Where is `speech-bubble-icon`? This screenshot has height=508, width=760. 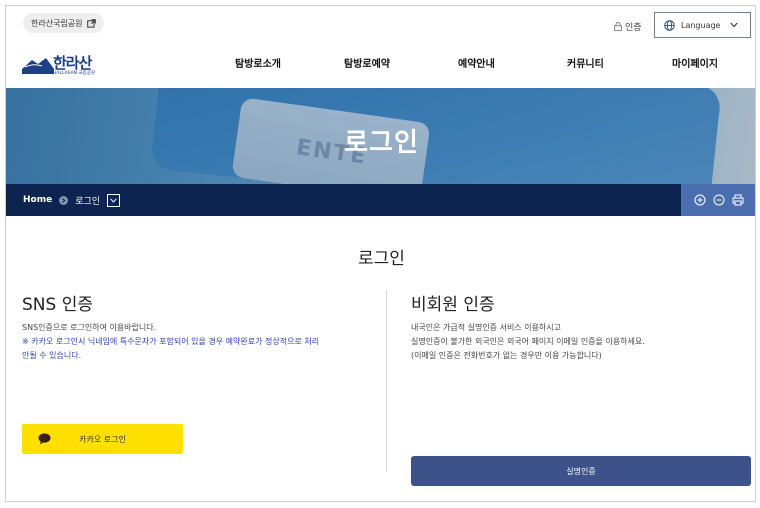 speech-bubble-icon is located at coordinates (44, 439).